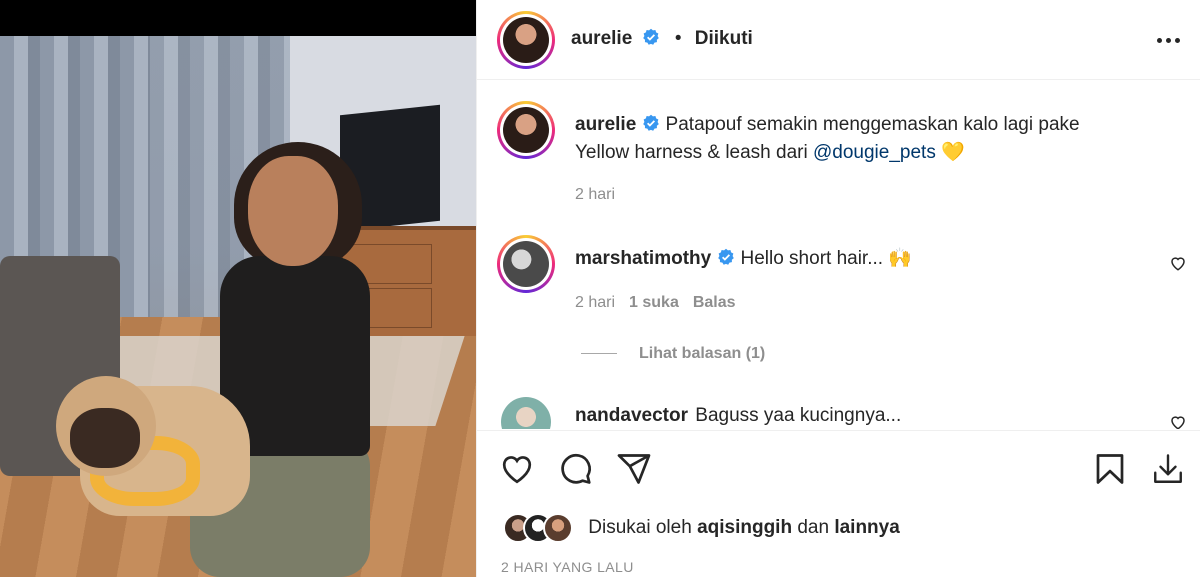 Image resolution: width=1200 pixels, height=577 pixels. Describe the element at coordinates (599, 354) in the screenshot. I see `replies-divider` at that location.